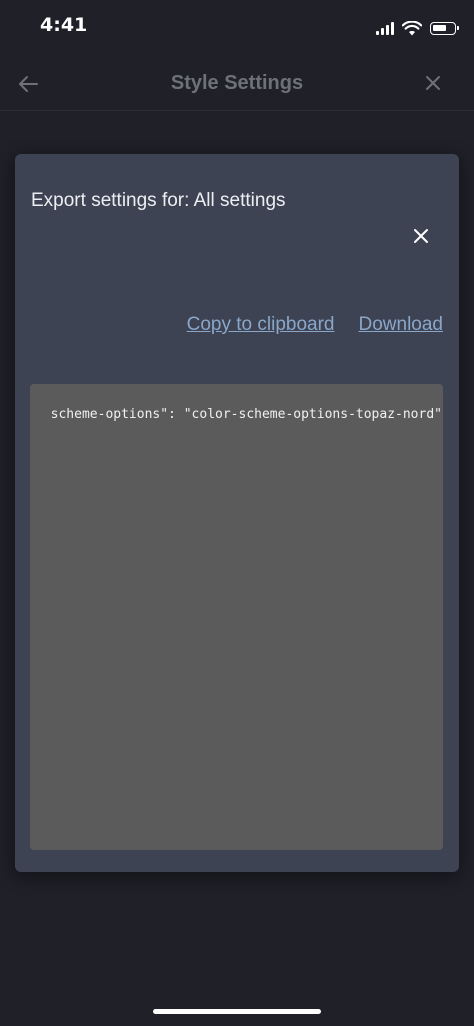 The width and height of the screenshot is (474, 1026). What do you see at coordinates (237, 1011) in the screenshot?
I see `home-indicator` at bounding box center [237, 1011].